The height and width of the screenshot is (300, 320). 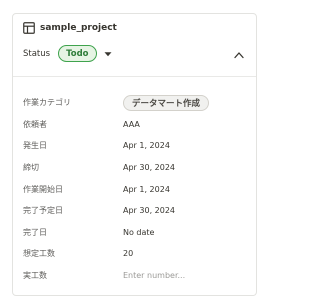 I want to click on status-row: Status Todo, so click(x=68, y=53).